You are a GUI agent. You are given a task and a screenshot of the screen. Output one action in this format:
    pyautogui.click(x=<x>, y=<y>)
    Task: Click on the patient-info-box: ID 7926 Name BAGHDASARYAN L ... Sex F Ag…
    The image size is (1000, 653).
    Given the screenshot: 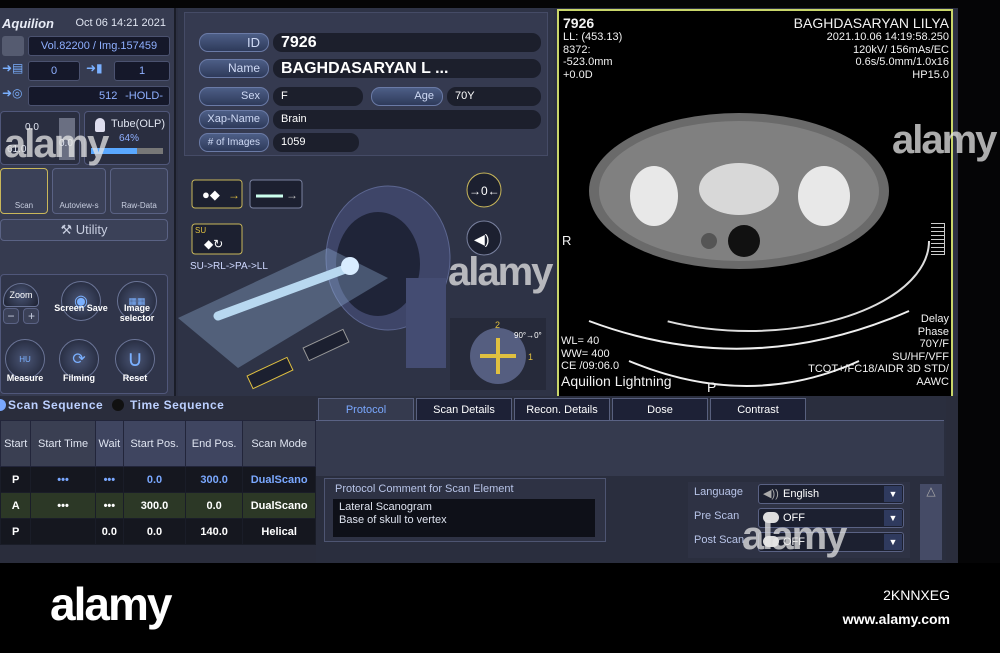 What is the action you would take?
    pyautogui.click(x=366, y=84)
    